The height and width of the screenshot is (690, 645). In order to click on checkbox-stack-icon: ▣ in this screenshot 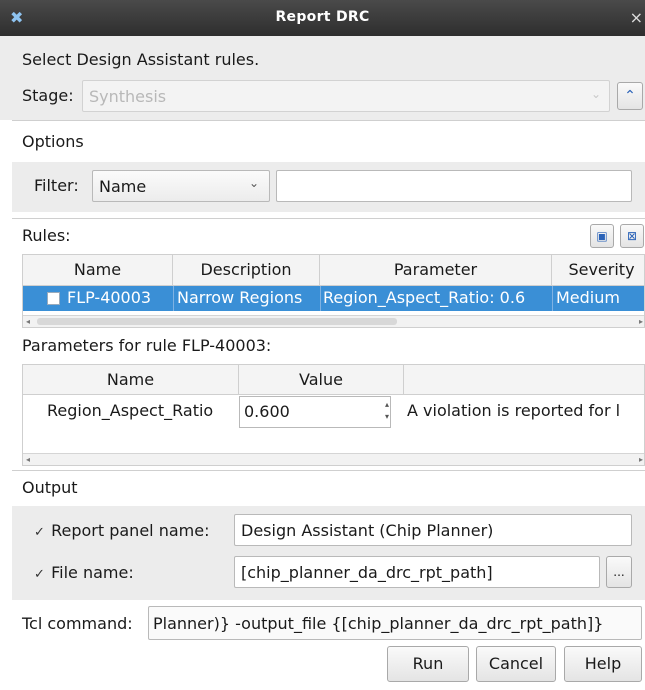, I will do `click(602, 236)`.